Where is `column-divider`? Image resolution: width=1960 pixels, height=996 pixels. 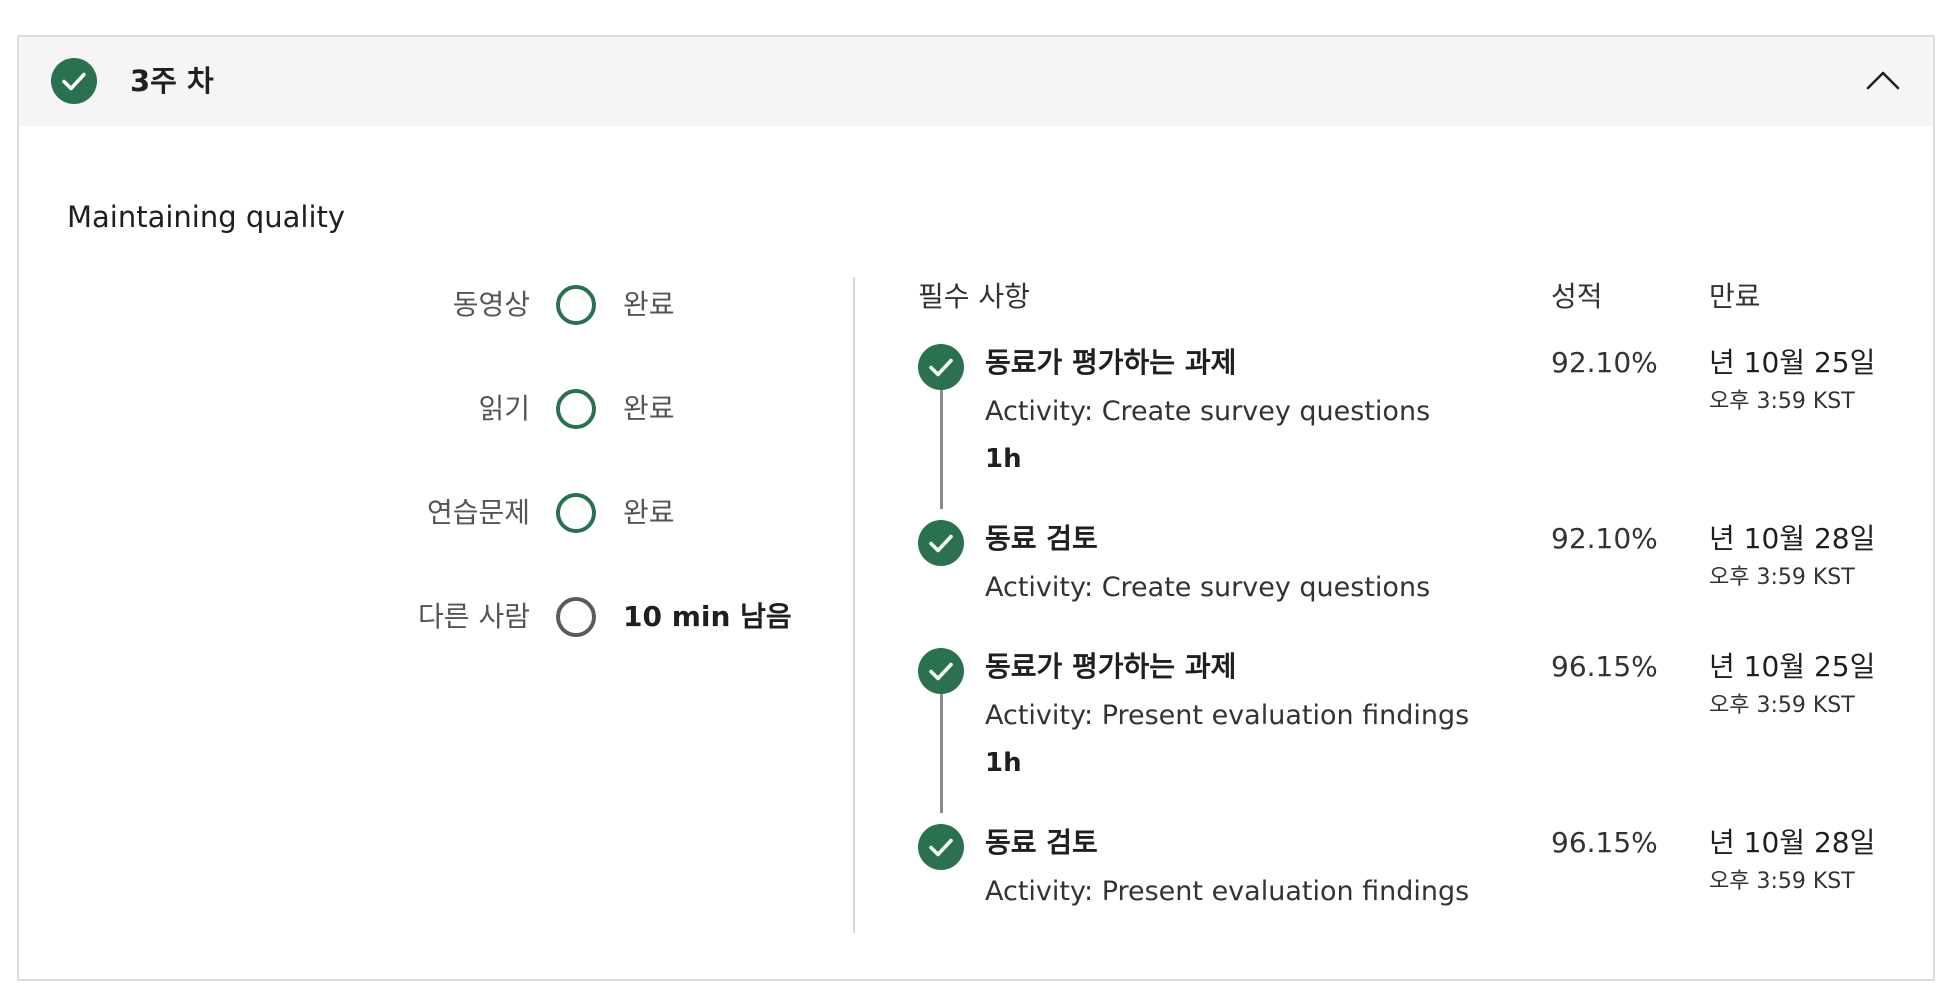 column-divider is located at coordinates (854, 605).